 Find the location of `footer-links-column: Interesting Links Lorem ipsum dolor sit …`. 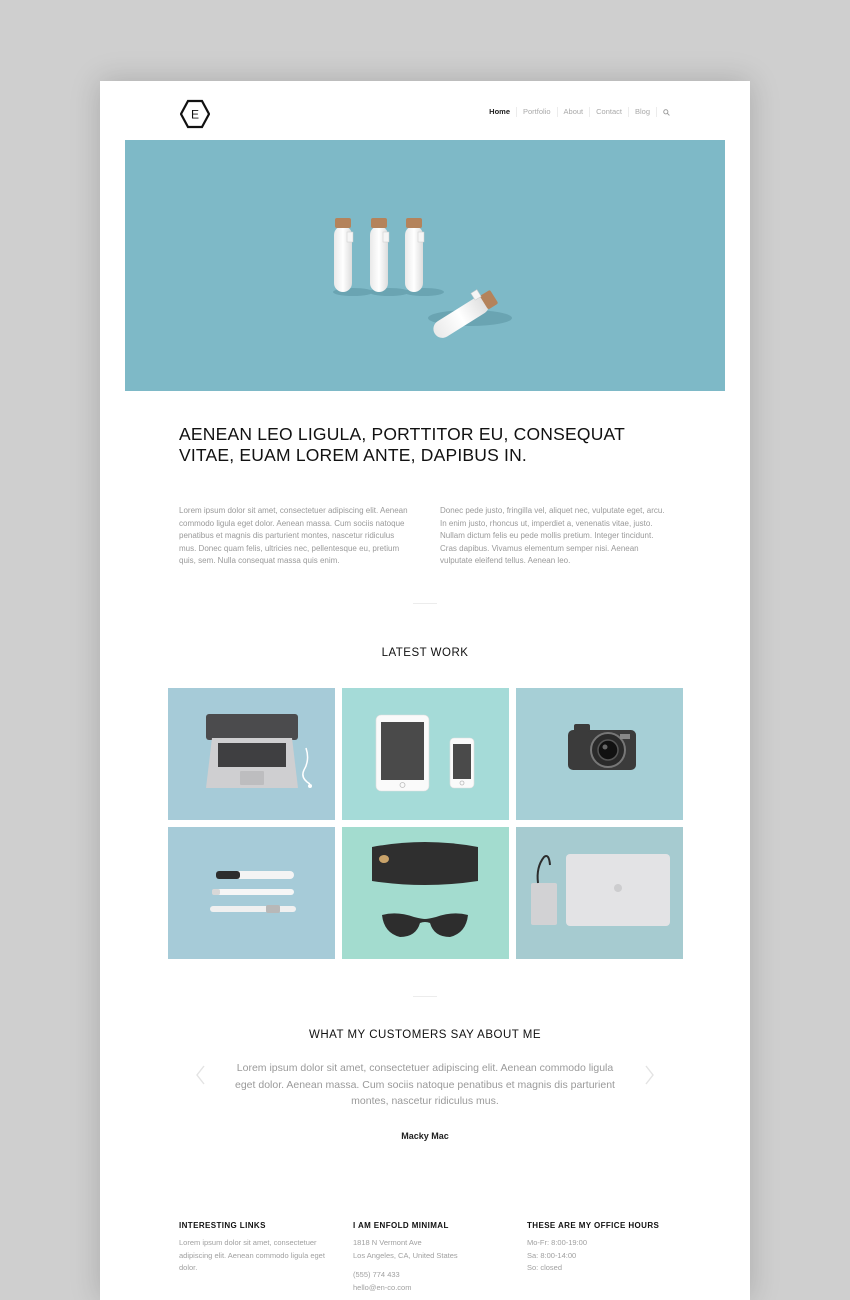

footer-links-column: Interesting Links Lorem ipsum dolor sit … is located at coordinates (254, 1248).